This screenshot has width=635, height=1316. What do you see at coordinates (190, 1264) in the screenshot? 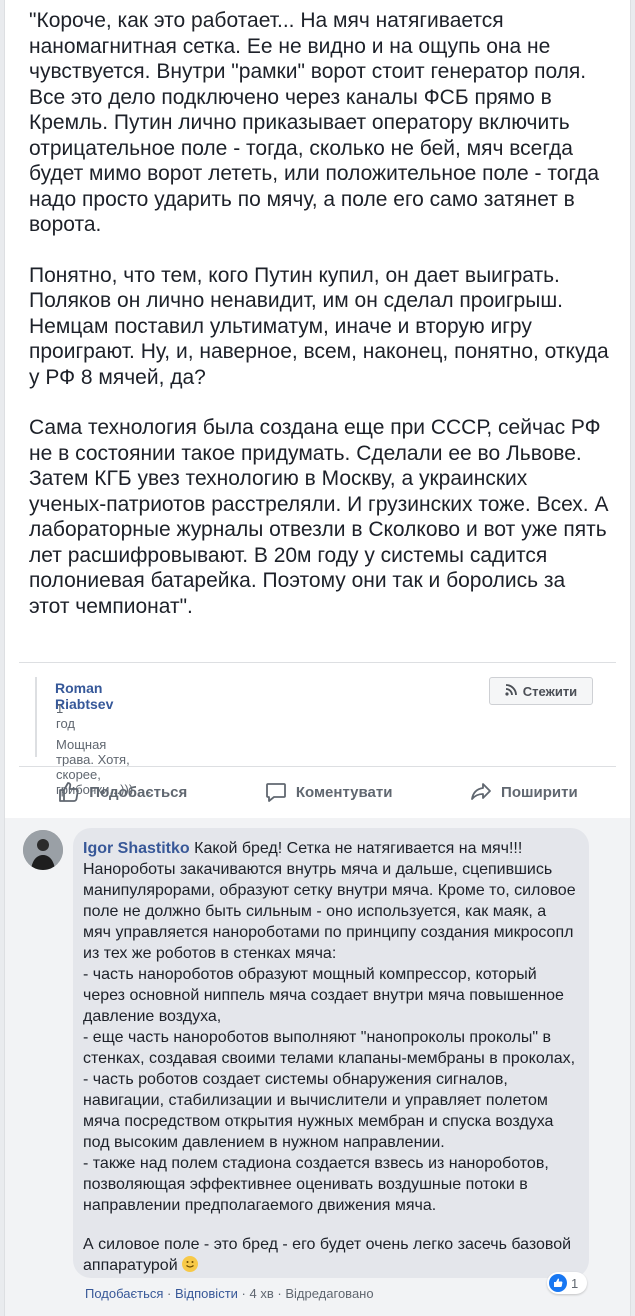
I see `smiley-icon` at bounding box center [190, 1264].